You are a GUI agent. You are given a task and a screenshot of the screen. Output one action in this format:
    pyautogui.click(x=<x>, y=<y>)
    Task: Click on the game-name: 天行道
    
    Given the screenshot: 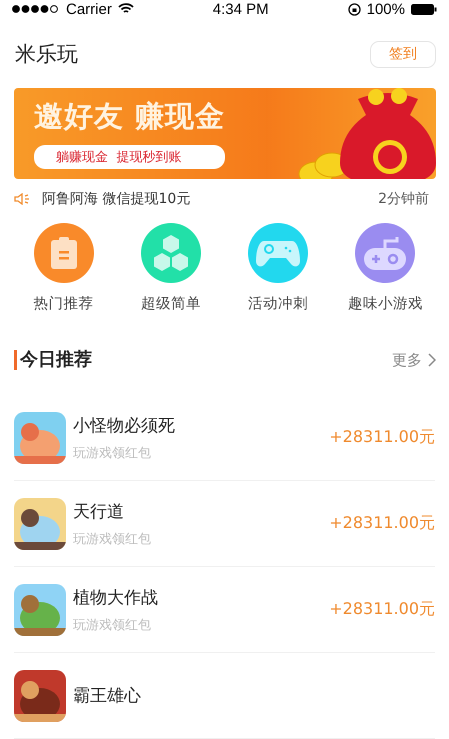 What is the action you would take?
    pyautogui.click(x=201, y=511)
    